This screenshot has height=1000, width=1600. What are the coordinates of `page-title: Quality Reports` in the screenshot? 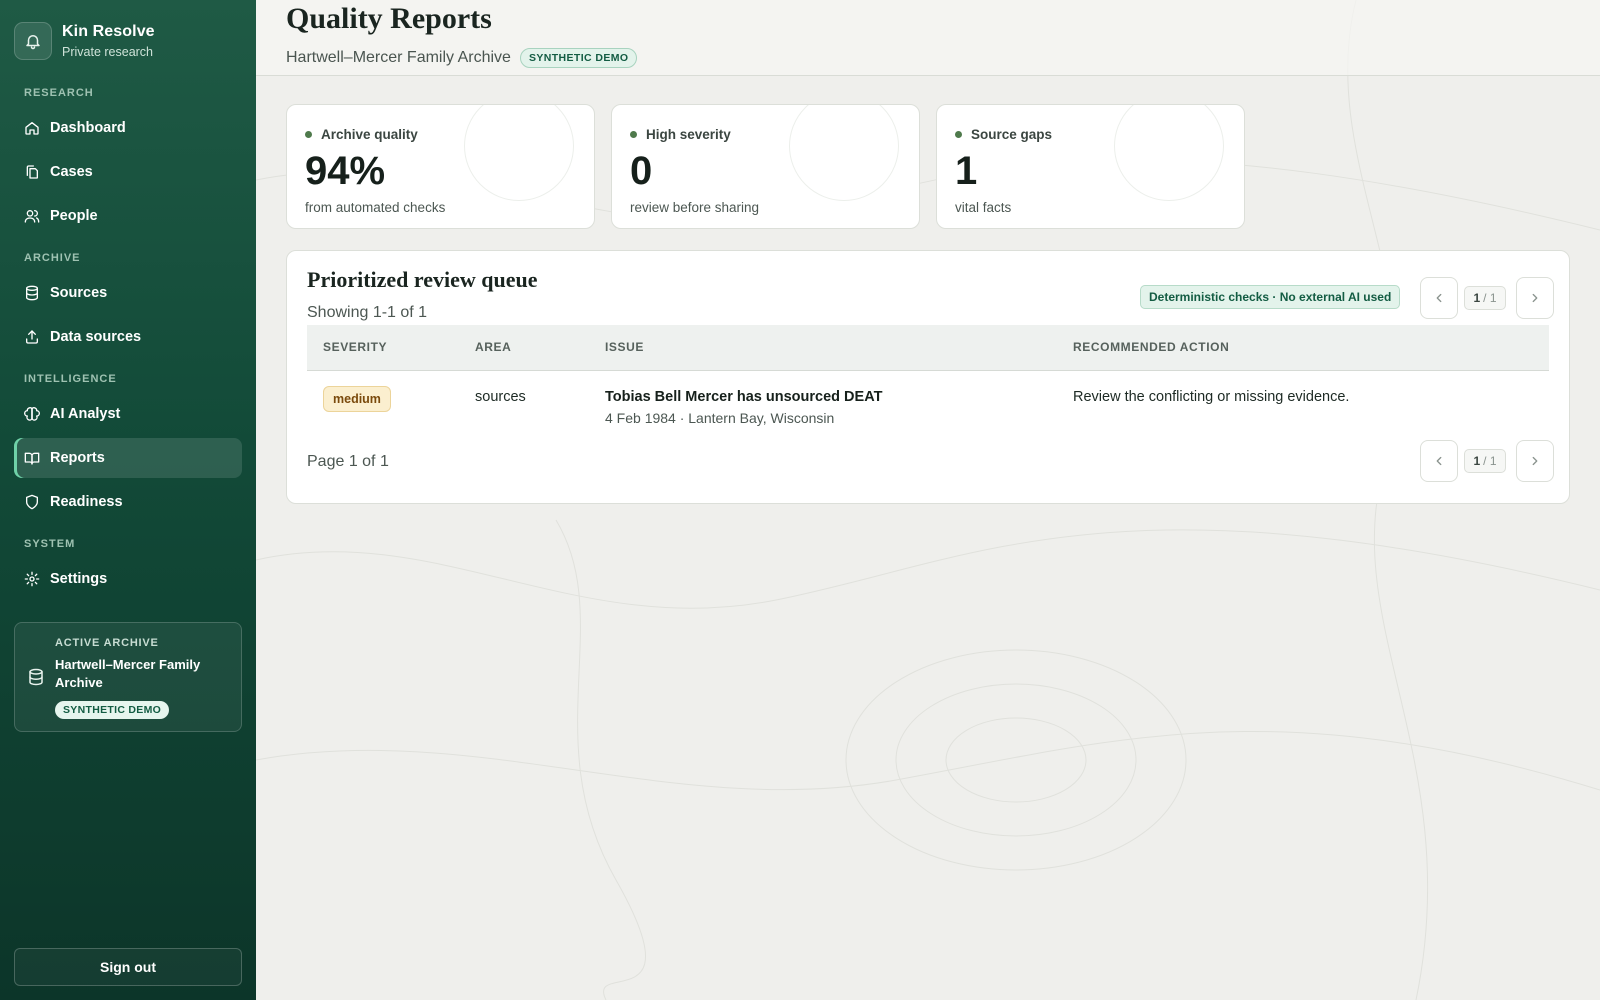 It's located at (389, 18).